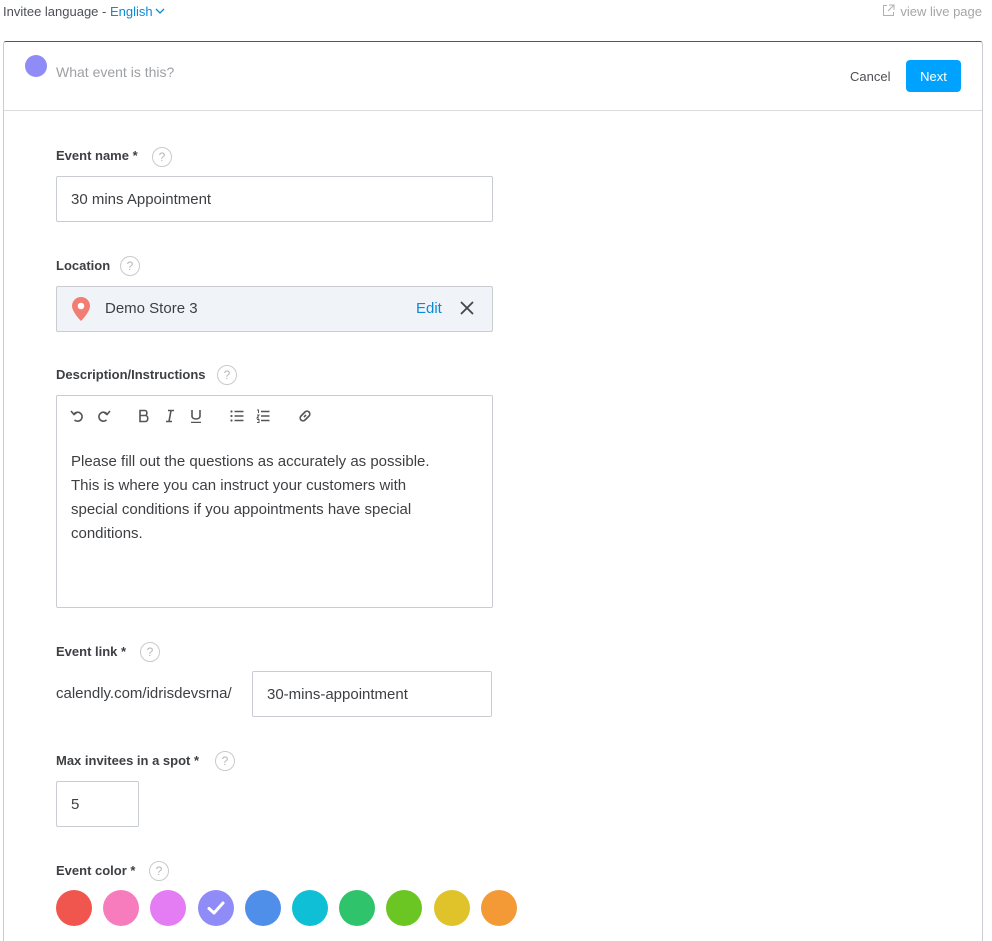 This screenshot has width=992, height=941. Describe the element at coordinates (96, 870) in the screenshot. I see `event-color-label: Event color *` at that location.